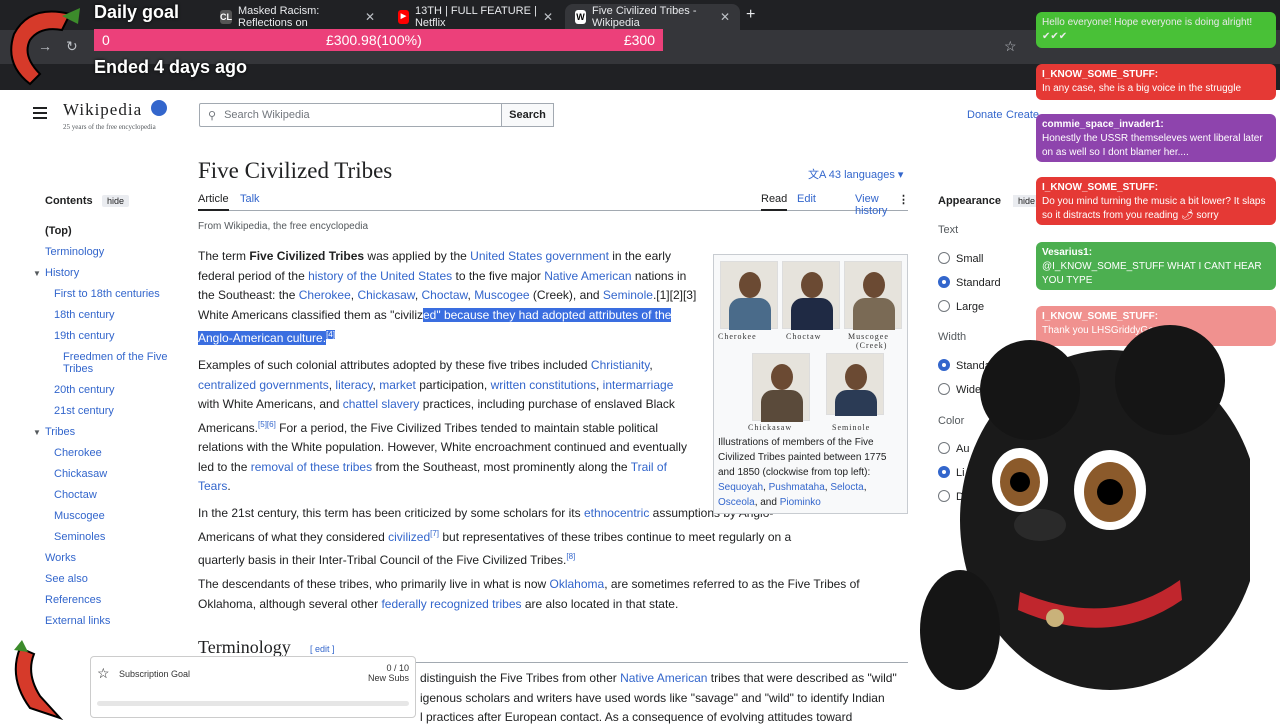  What do you see at coordinates (806, 199) in the screenshot?
I see `tab-edit: Edit` at bounding box center [806, 199].